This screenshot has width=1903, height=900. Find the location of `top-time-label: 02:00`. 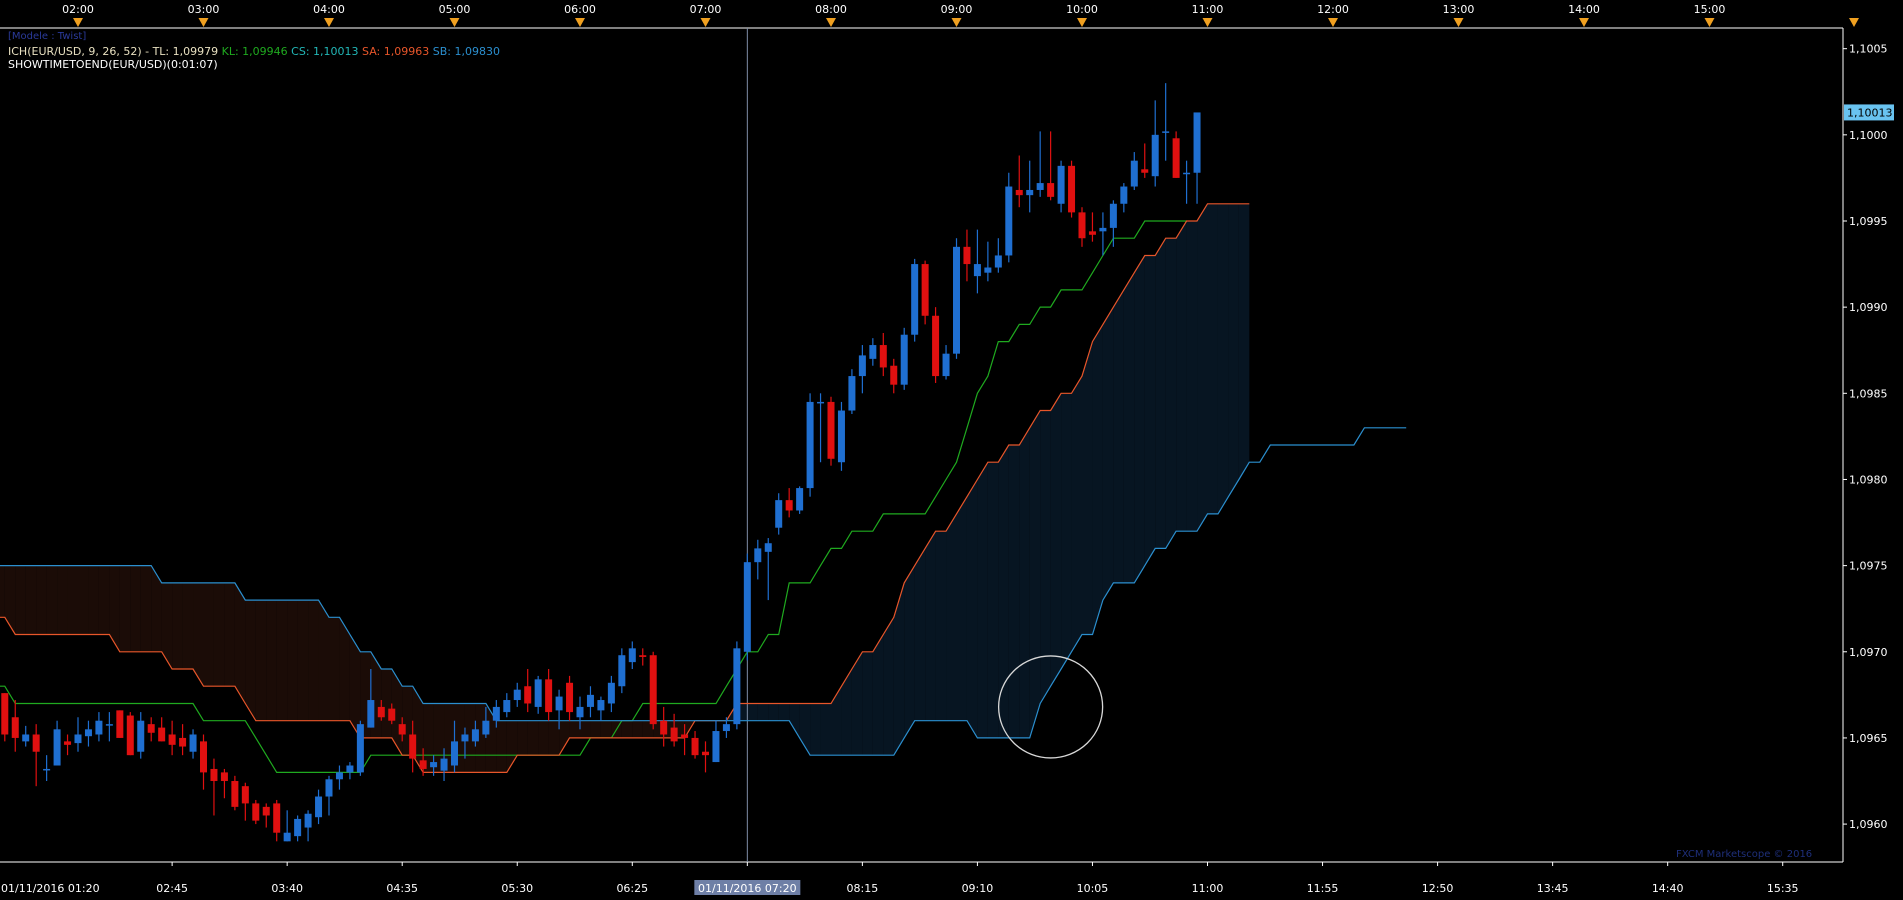

top-time-label: 02:00 is located at coordinates (78, 9).